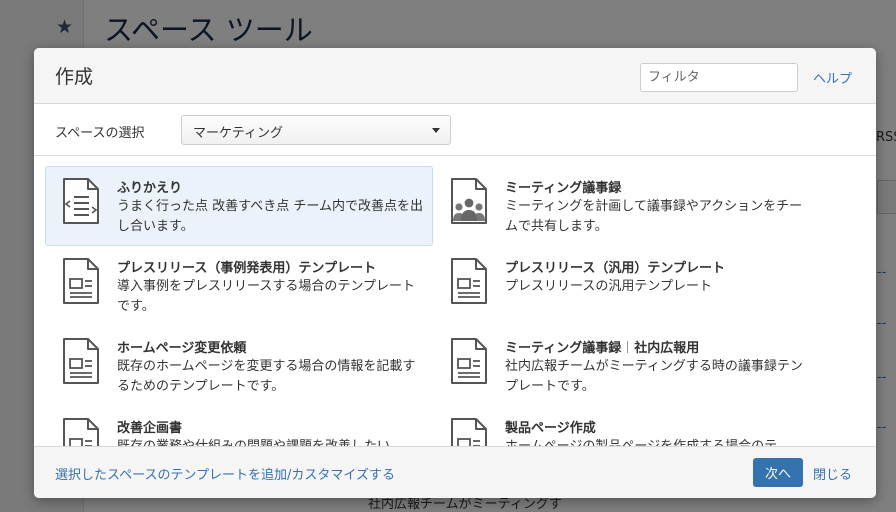  Describe the element at coordinates (563, 348) in the screenshot. I see `template-name-main: ミーティング議事録` at that location.